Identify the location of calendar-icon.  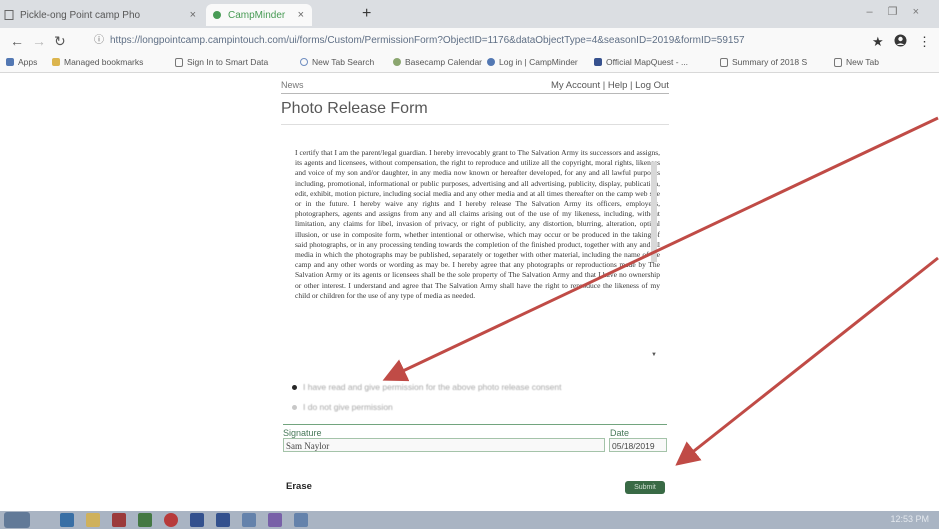
(397, 62).